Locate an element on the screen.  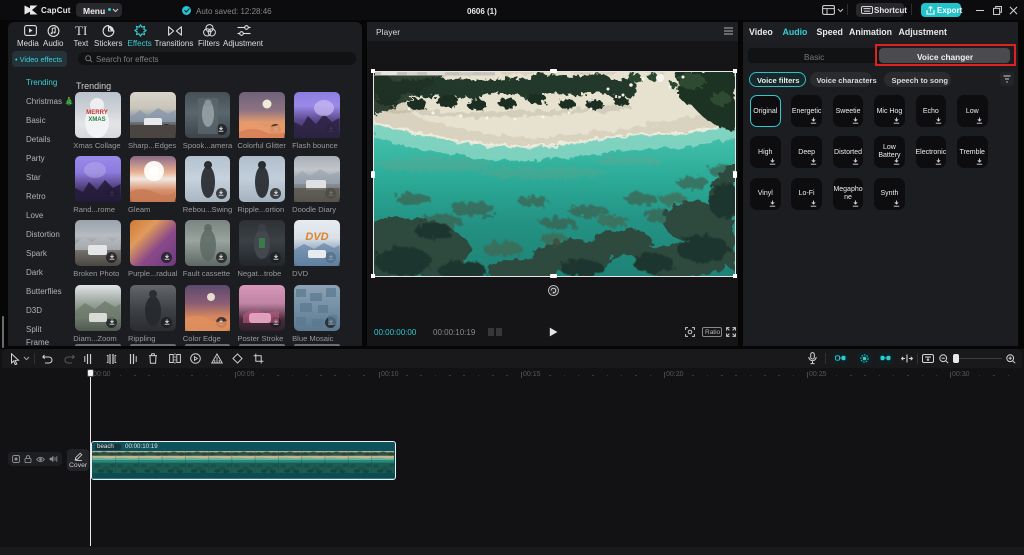
svg-text: DVD is located at coordinates (316, 237).